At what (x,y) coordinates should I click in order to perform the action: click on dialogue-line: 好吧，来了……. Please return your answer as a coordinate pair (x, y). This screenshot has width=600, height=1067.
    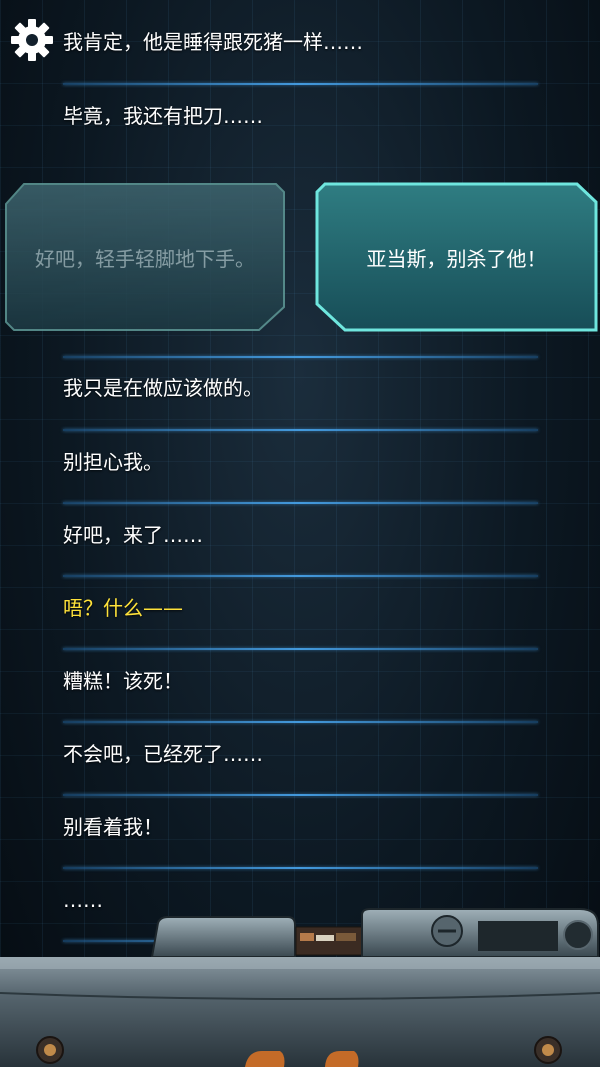
    Looking at the image, I should click on (133, 535).